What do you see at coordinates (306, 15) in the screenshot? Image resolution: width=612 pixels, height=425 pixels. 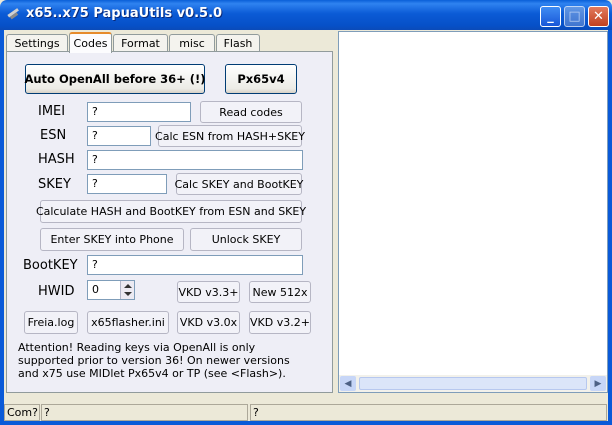 I see `title-bar: x65..x75 PapuaUtils v0.5.0 _ □ ✕` at bounding box center [306, 15].